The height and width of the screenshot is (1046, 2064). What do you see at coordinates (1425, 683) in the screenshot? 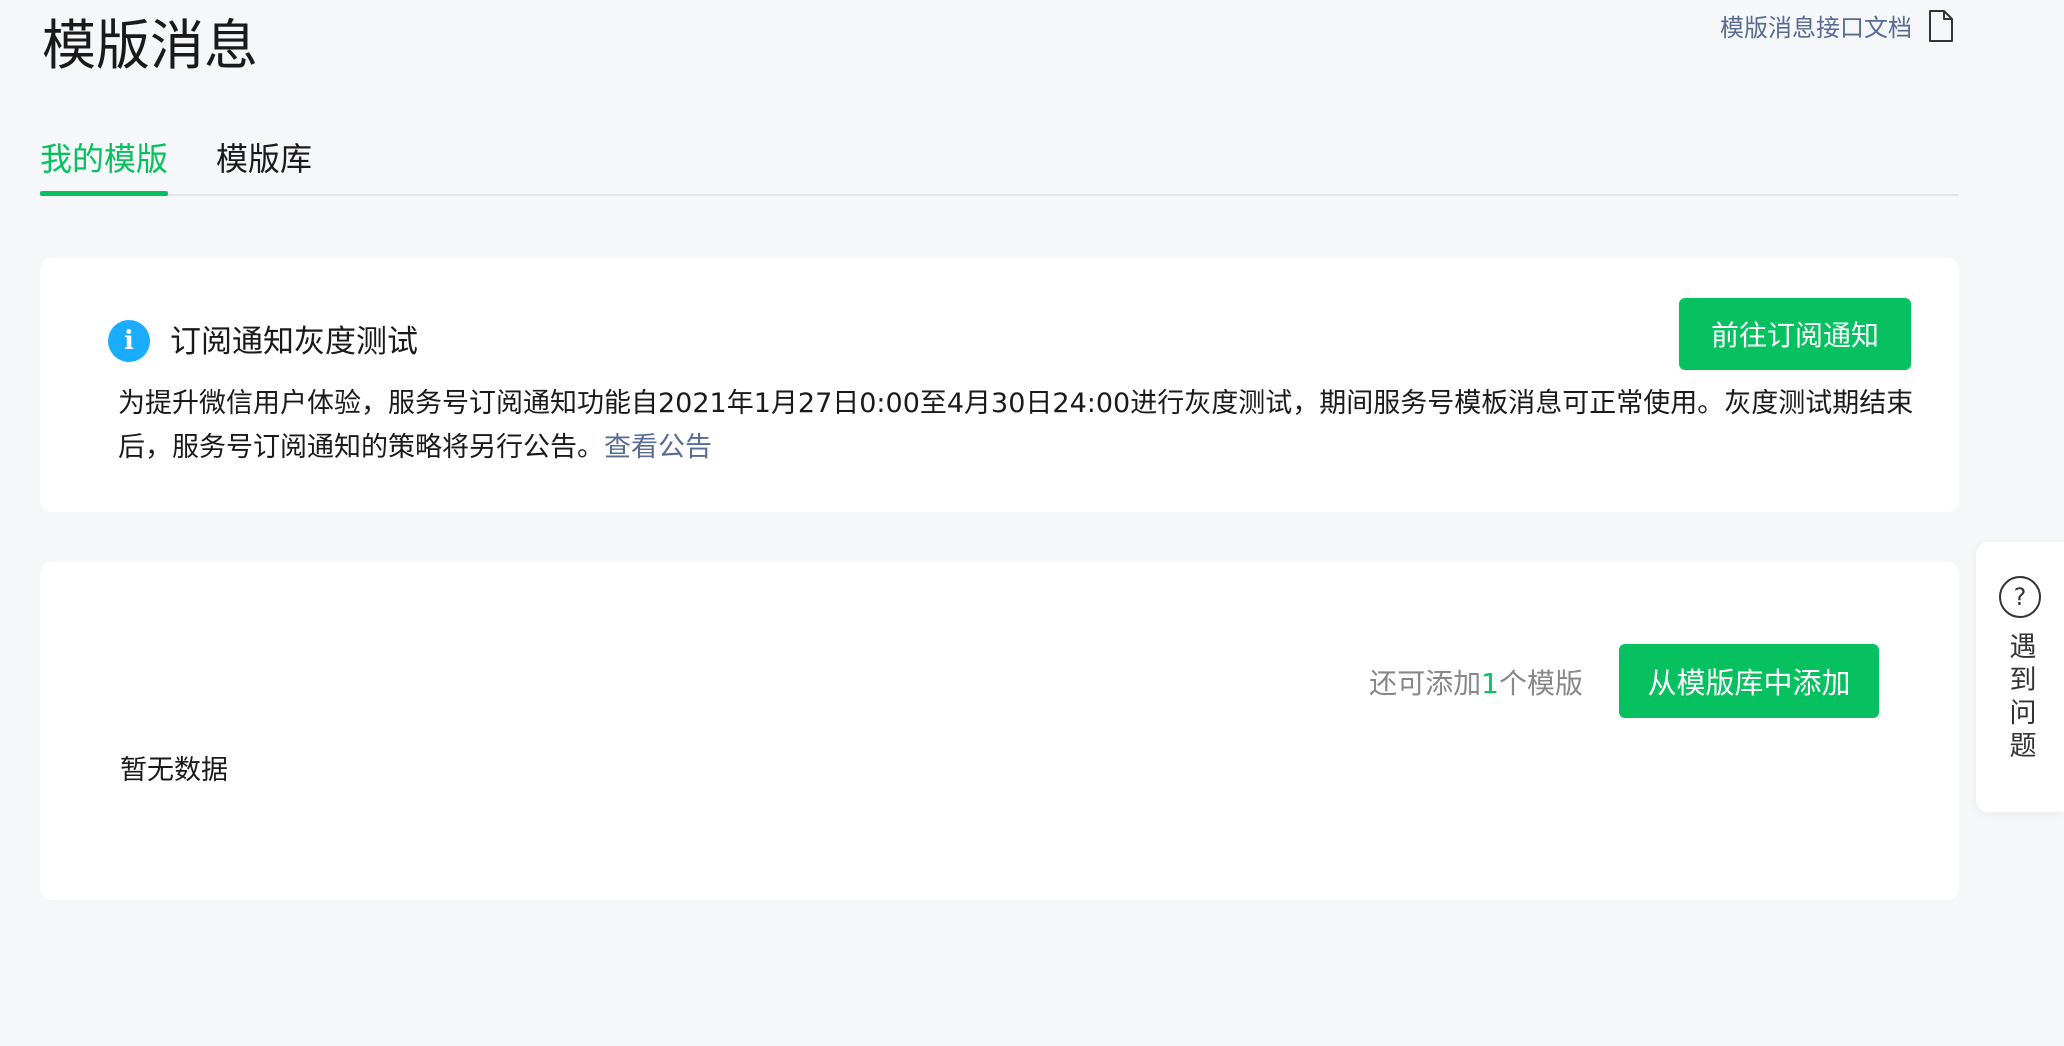
I see `quota-prefix: 还可添加` at bounding box center [1425, 683].